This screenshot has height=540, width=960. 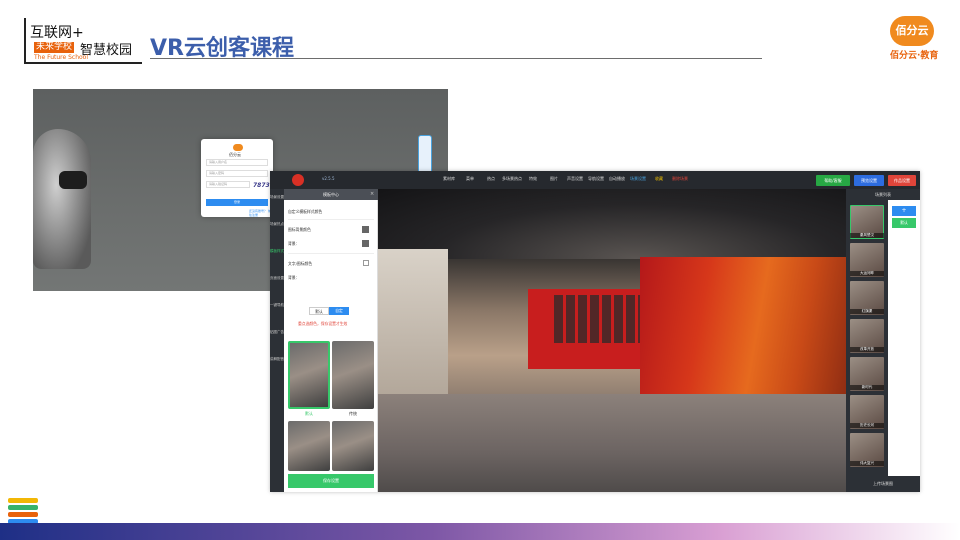 What do you see at coordinates (73, 180) in the screenshot?
I see `vr-headset` at bounding box center [73, 180].